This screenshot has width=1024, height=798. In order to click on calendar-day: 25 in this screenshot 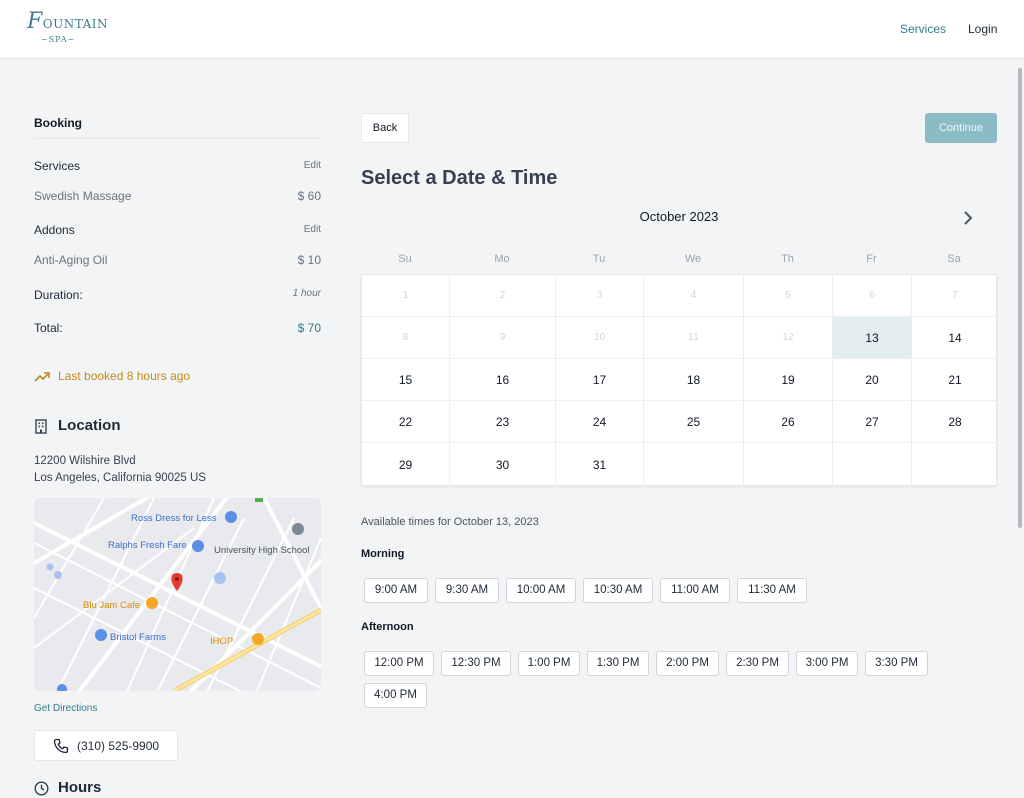, I will do `click(694, 422)`.